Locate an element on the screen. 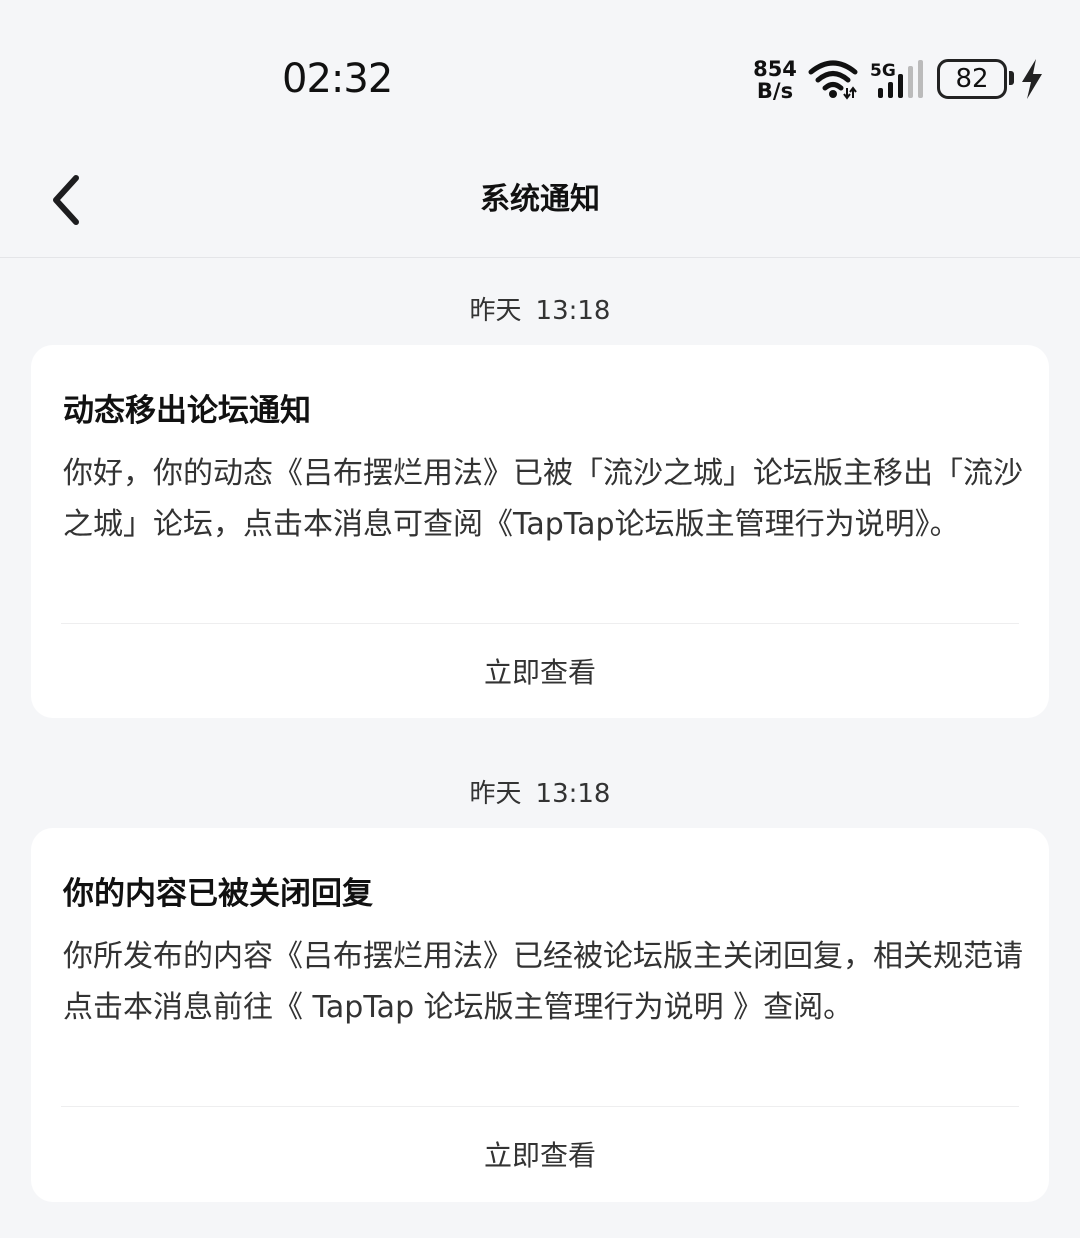 This screenshot has height=1238, width=1080. charging-bolt-icon is located at coordinates (1032, 79).